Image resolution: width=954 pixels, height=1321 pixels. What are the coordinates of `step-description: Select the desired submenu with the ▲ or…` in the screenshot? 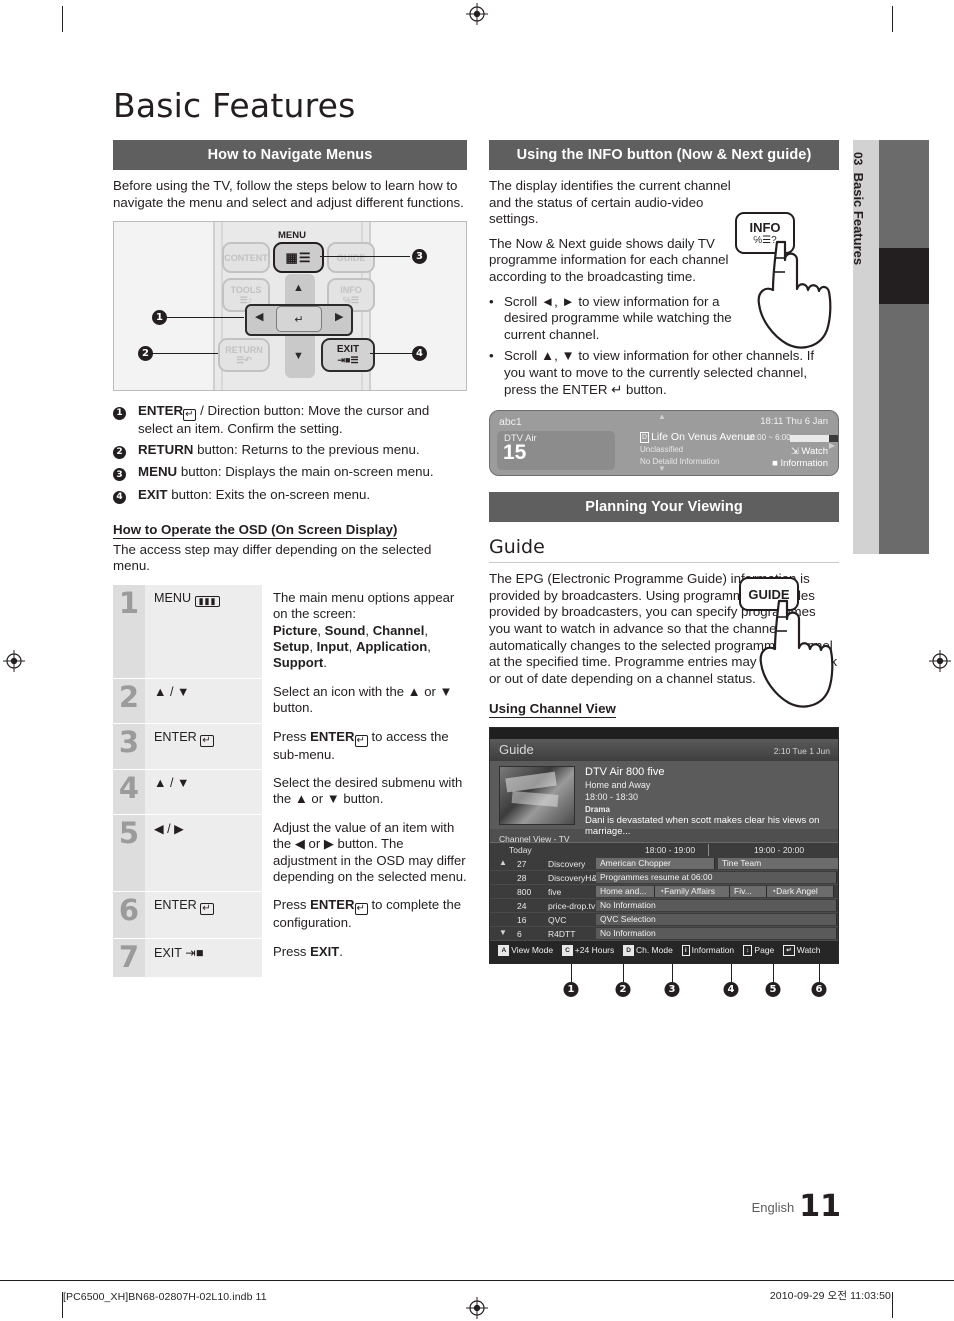 It's located at (368, 791).